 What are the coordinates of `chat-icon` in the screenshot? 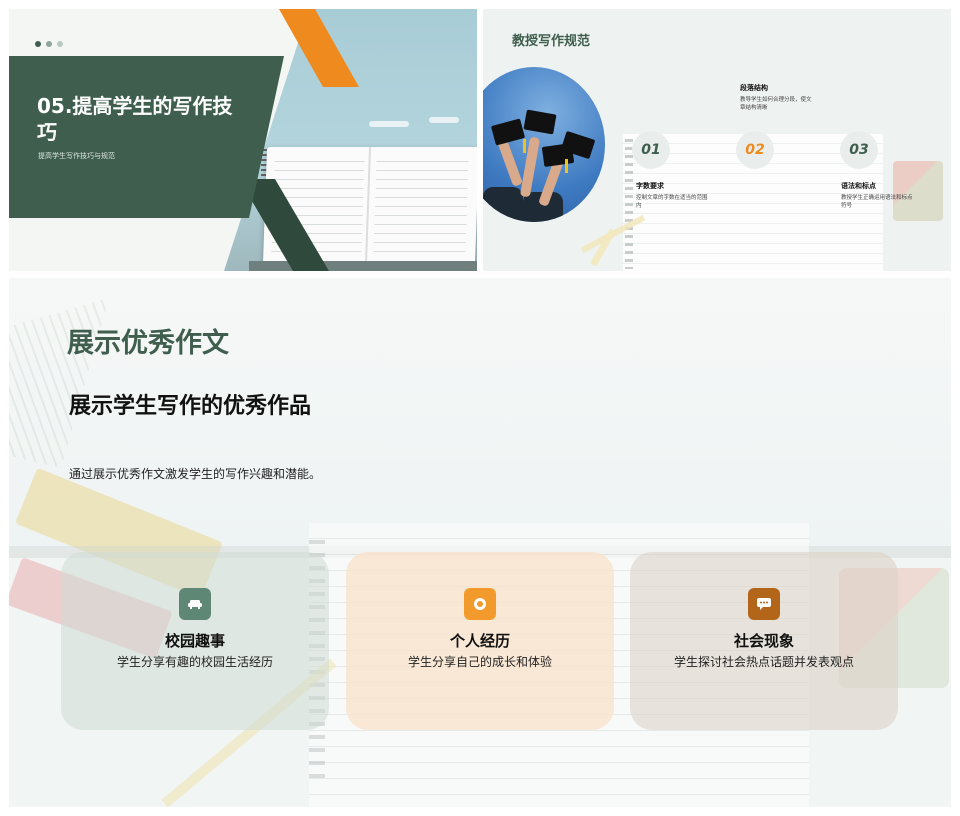 It's located at (764, 604).